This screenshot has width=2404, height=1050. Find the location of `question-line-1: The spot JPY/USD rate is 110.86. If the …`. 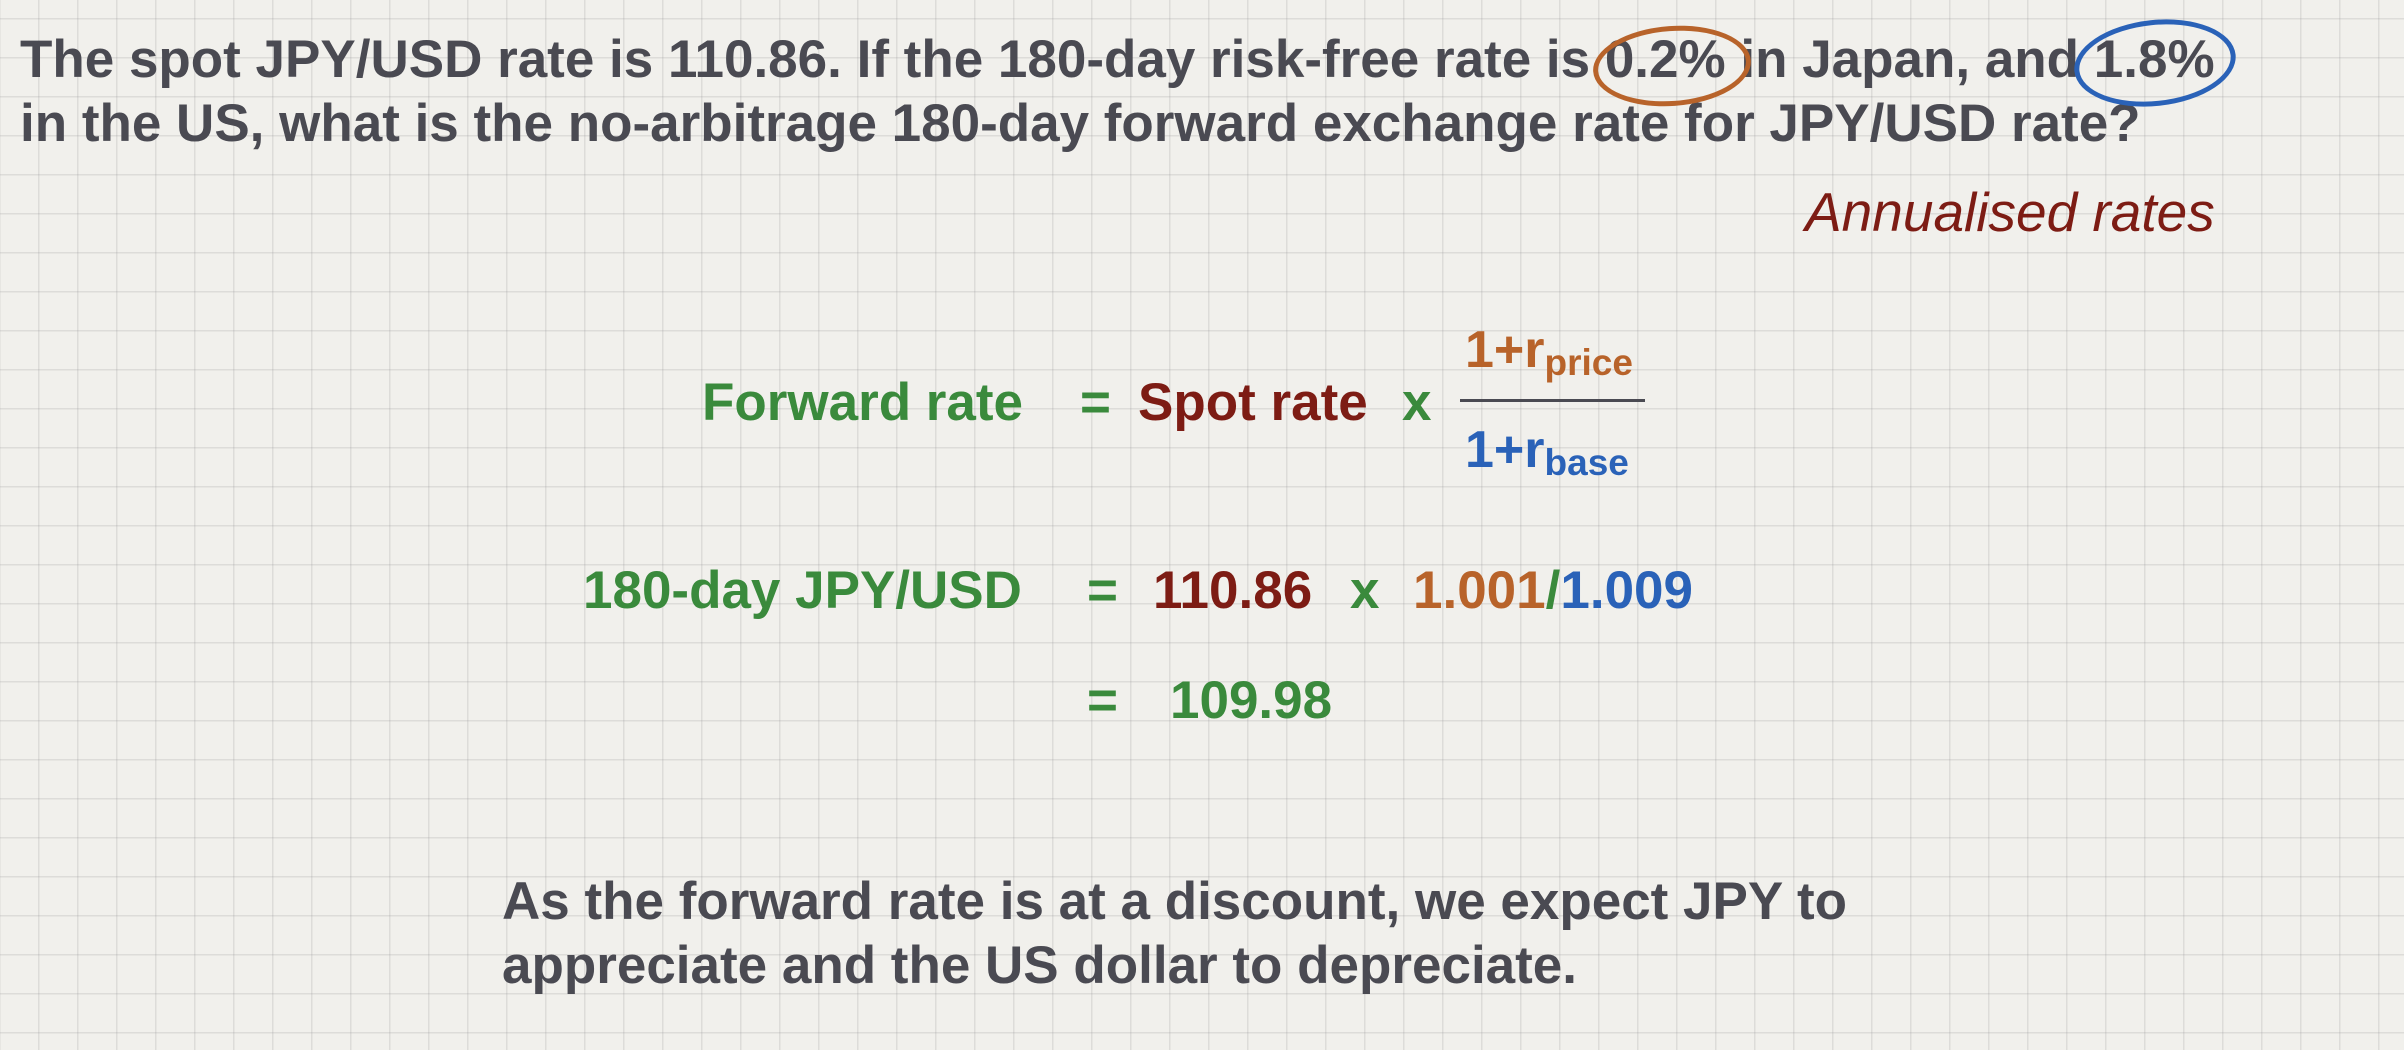

question-line-1: The spot JPY/USD rate is 110.86. If the … is located at coordinates (1130, 63).